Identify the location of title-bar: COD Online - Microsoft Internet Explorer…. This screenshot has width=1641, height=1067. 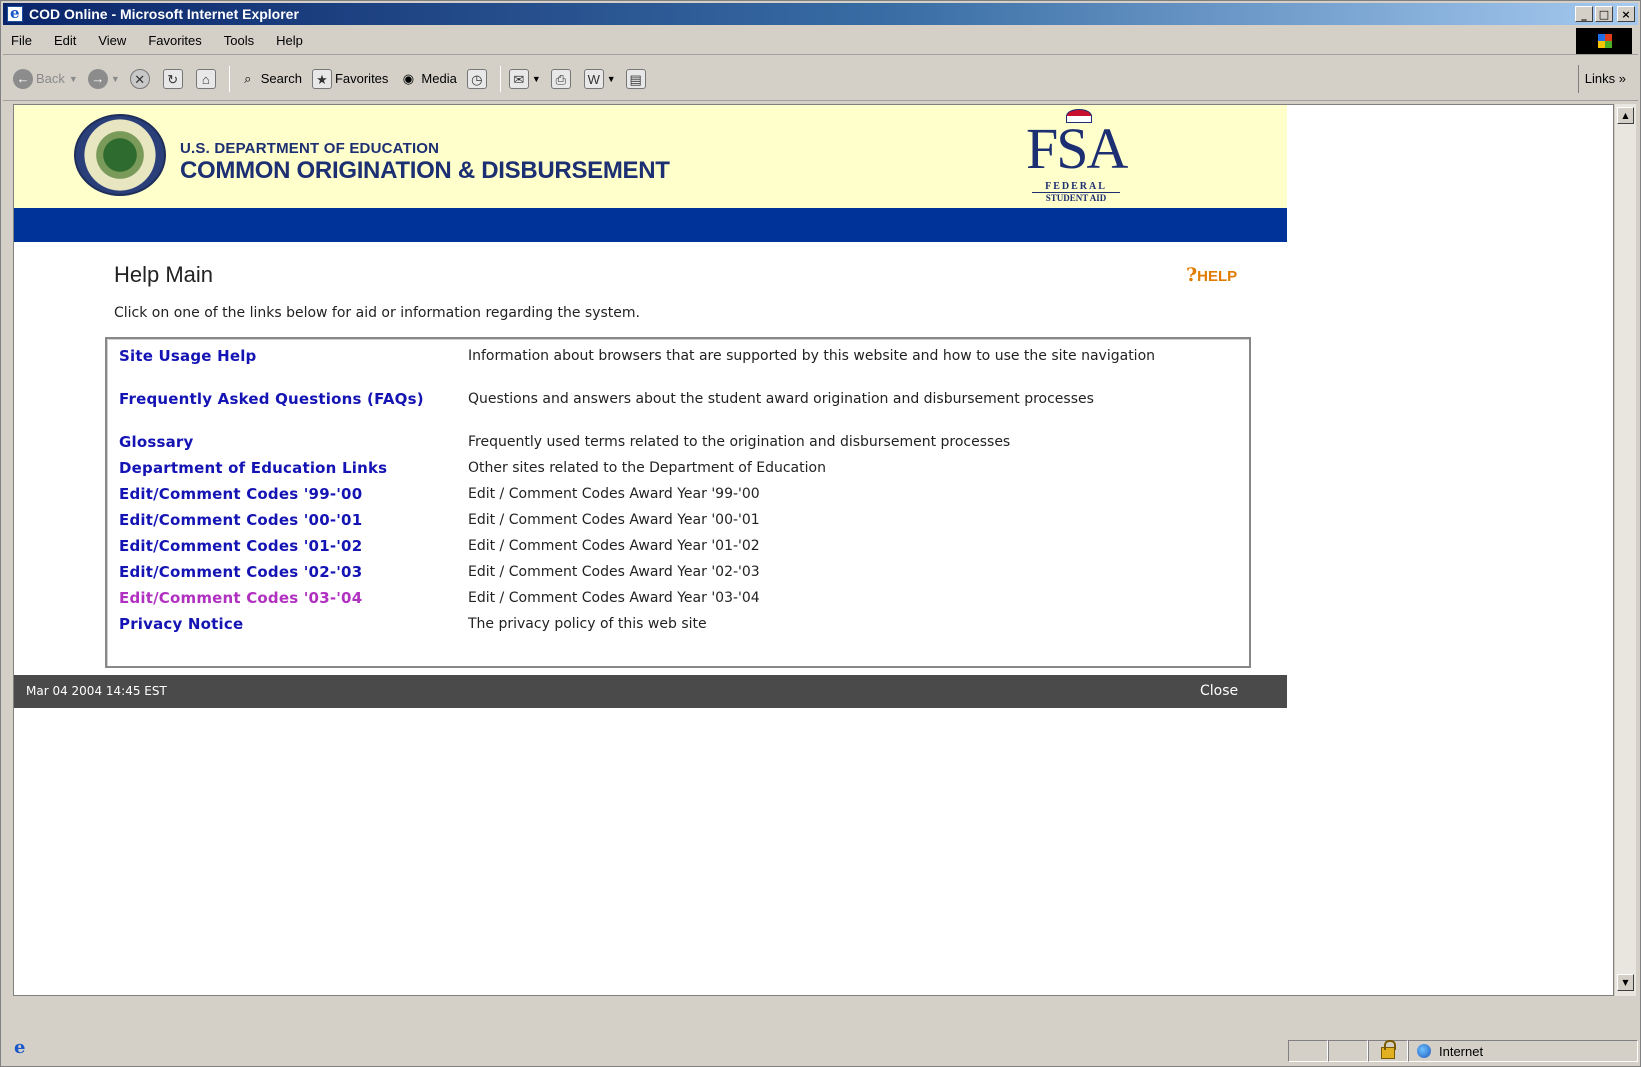
(820, 14).